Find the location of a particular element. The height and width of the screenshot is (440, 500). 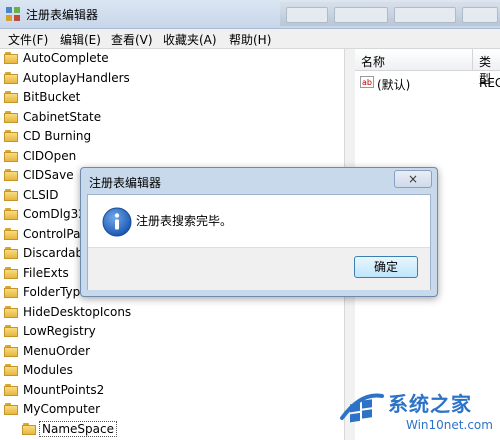

tree-item-label: MountPoints2 is located at coordinates (64, 389).